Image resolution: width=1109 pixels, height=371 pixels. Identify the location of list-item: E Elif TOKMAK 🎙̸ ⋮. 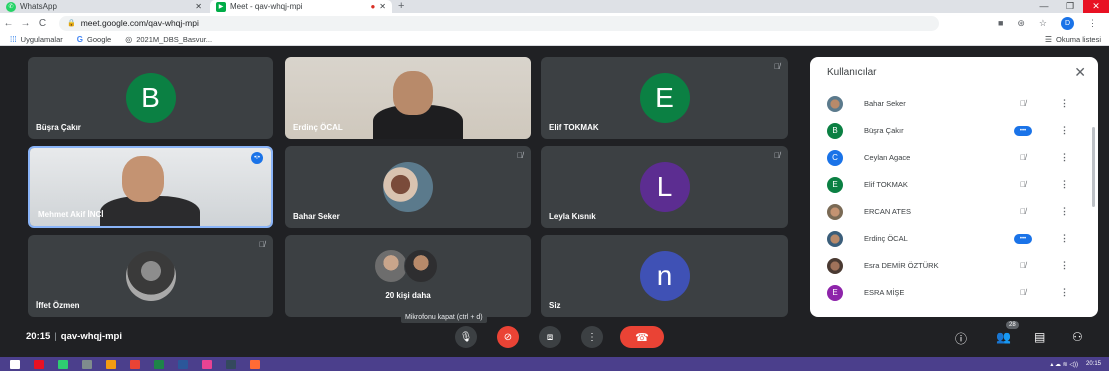
(954, 184).